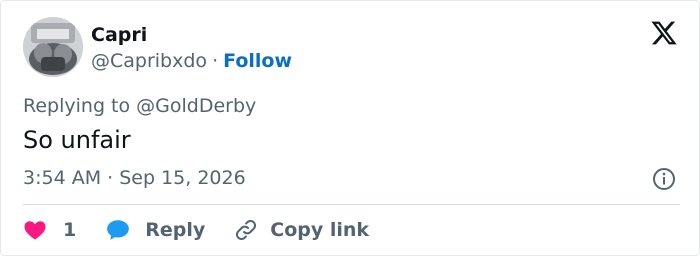 The image size is (700, 256). What do you see at coordinates (119, 35) in the screenshot?
I see `author-display-name: Capri` at bounding box center [119, 35].